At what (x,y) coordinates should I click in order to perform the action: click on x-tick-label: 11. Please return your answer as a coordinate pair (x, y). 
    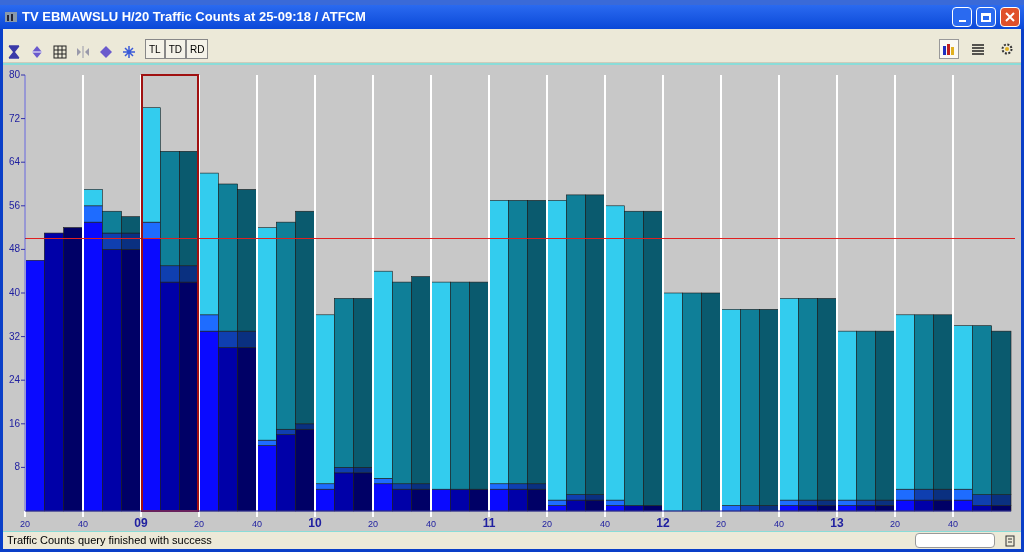
    Looking at the image, I should click on (489, 523).